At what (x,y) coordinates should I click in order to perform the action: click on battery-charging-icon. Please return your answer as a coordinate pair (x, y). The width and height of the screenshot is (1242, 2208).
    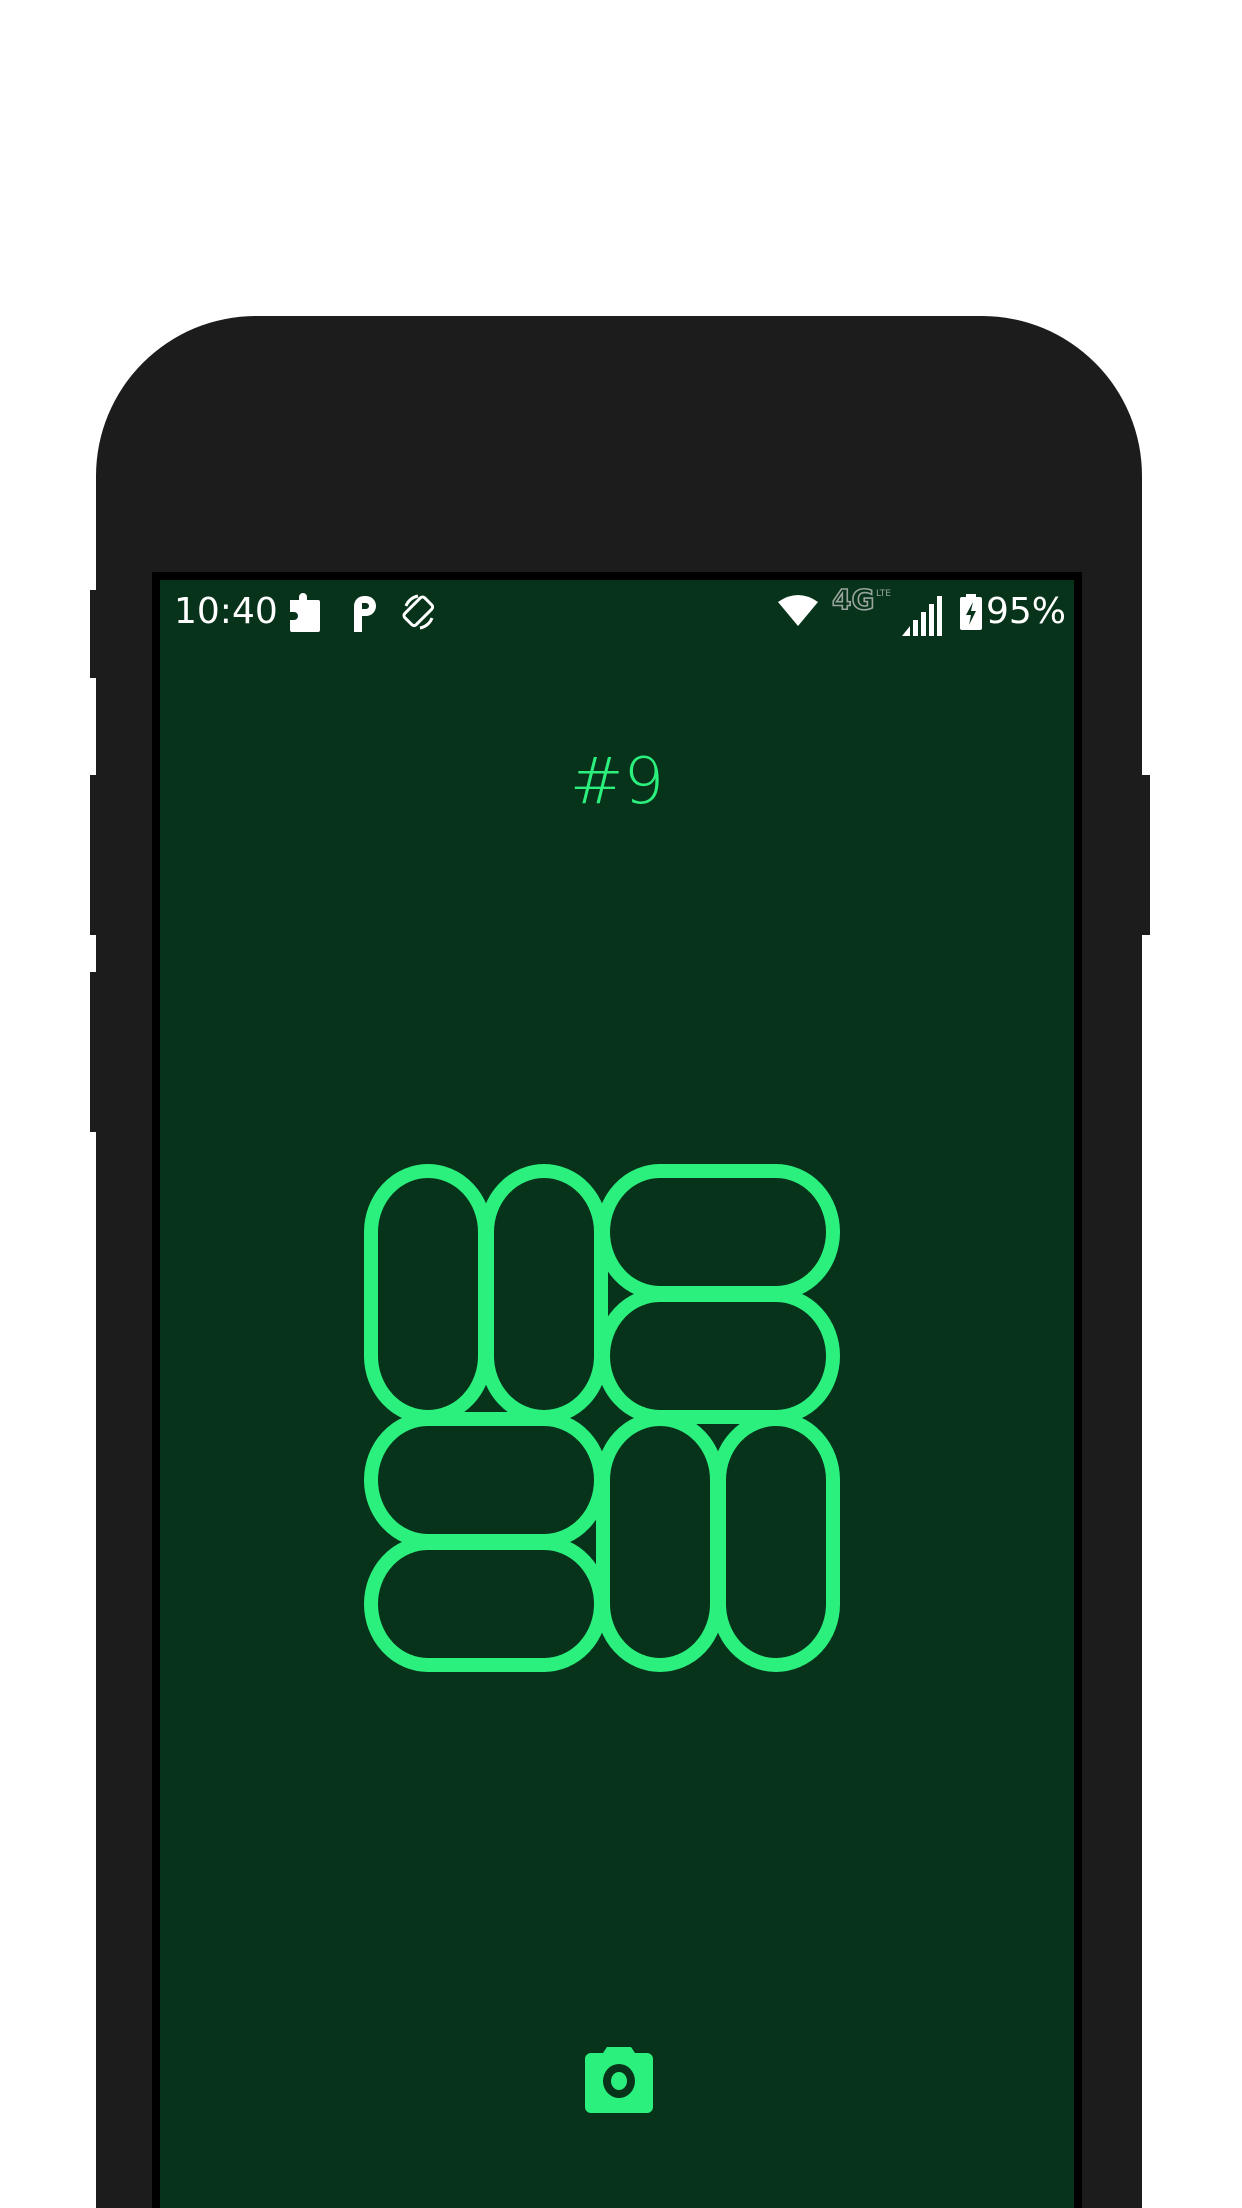
    Looking at the image, I should click on (971, 612).